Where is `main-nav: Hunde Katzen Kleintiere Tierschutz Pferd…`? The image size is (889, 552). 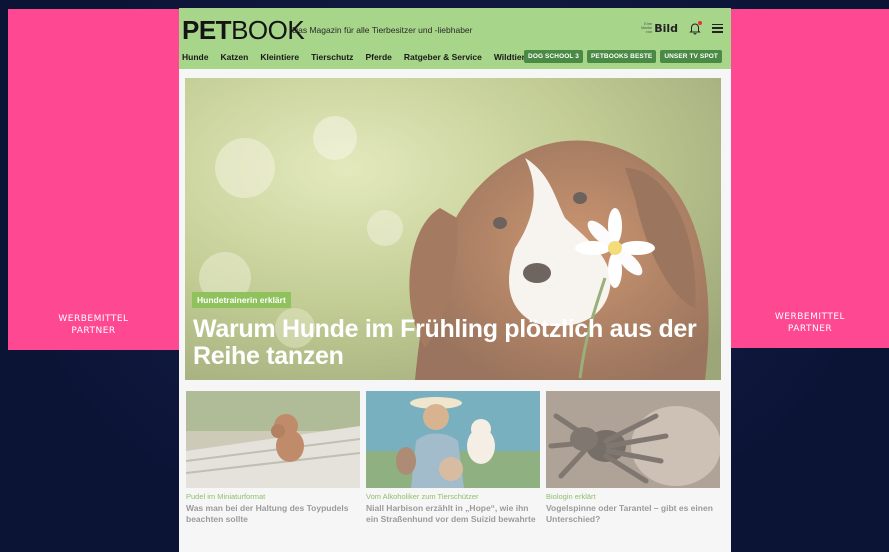
main-nav: Hunde Katzen Kleintiere Tierschutz Pferd… is located at coordinates (356, 57).